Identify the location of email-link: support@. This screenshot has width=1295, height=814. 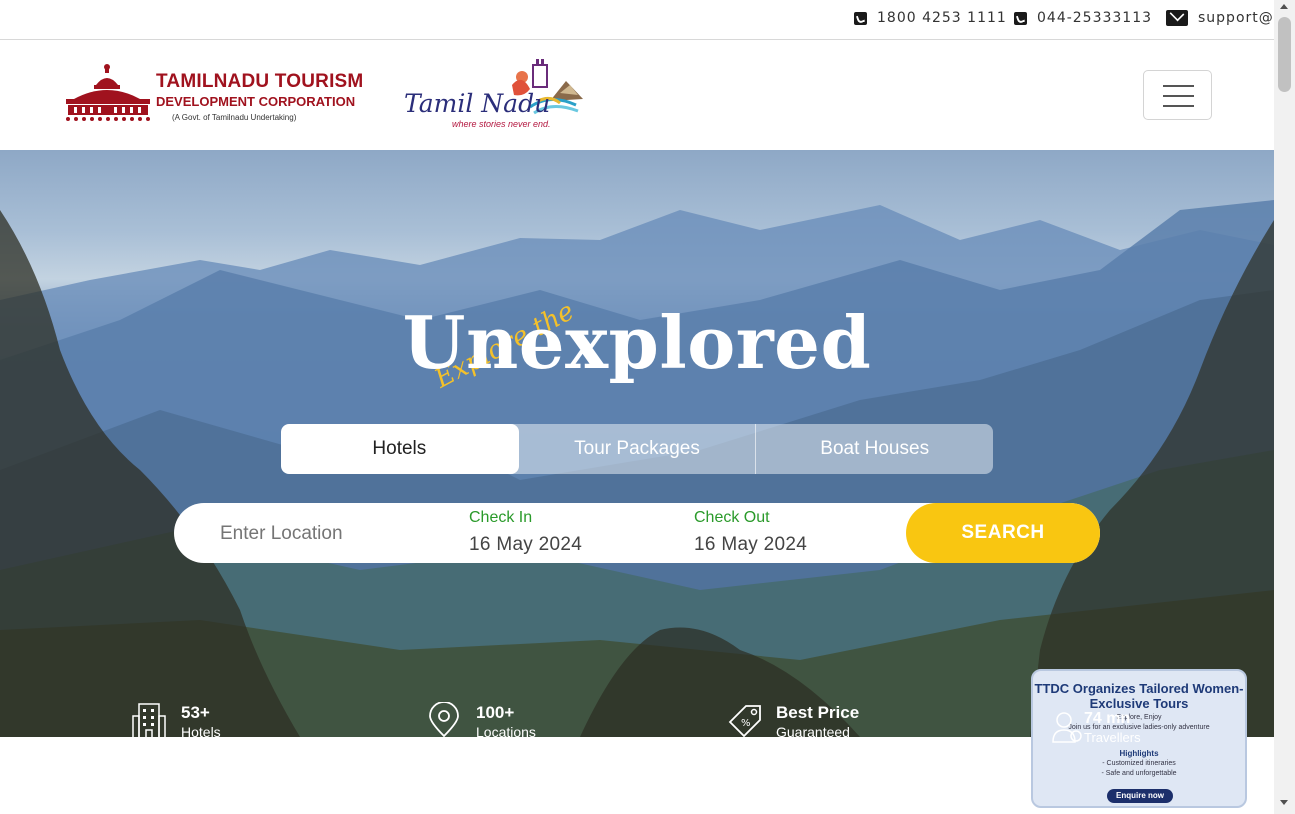
(1220, 18).